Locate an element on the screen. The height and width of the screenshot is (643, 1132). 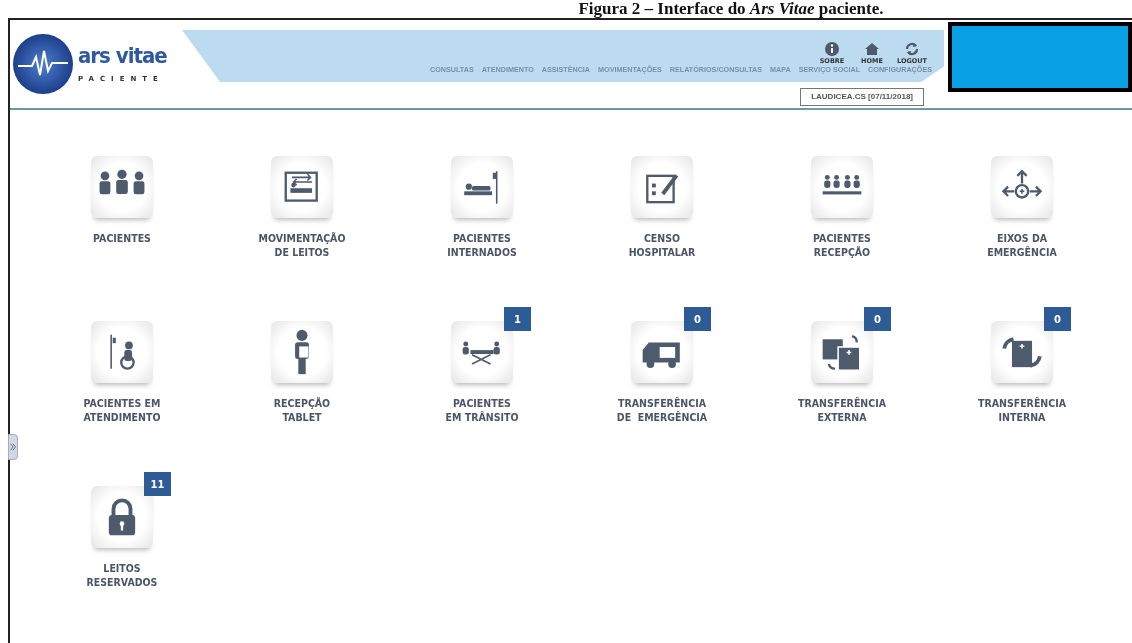
tile-label: LEITOS RESERVADOS is located at coordinates (122, 575).